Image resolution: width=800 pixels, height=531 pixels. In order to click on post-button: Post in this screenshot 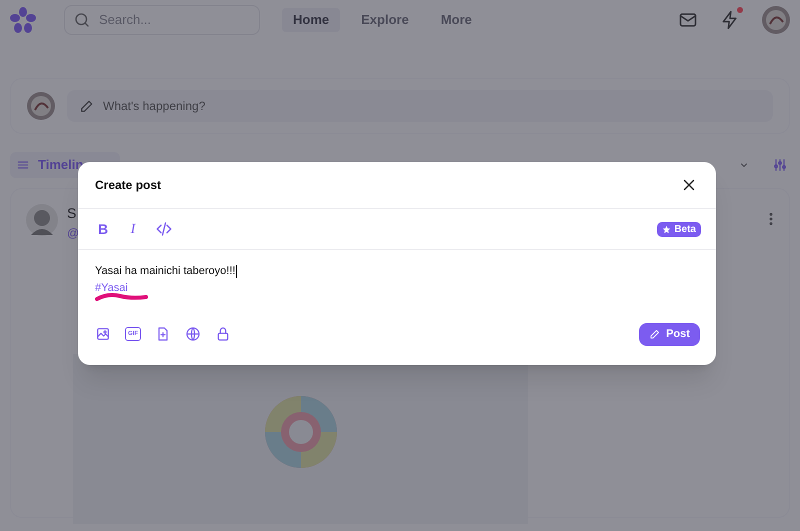, I will do `click(669, 334)`.